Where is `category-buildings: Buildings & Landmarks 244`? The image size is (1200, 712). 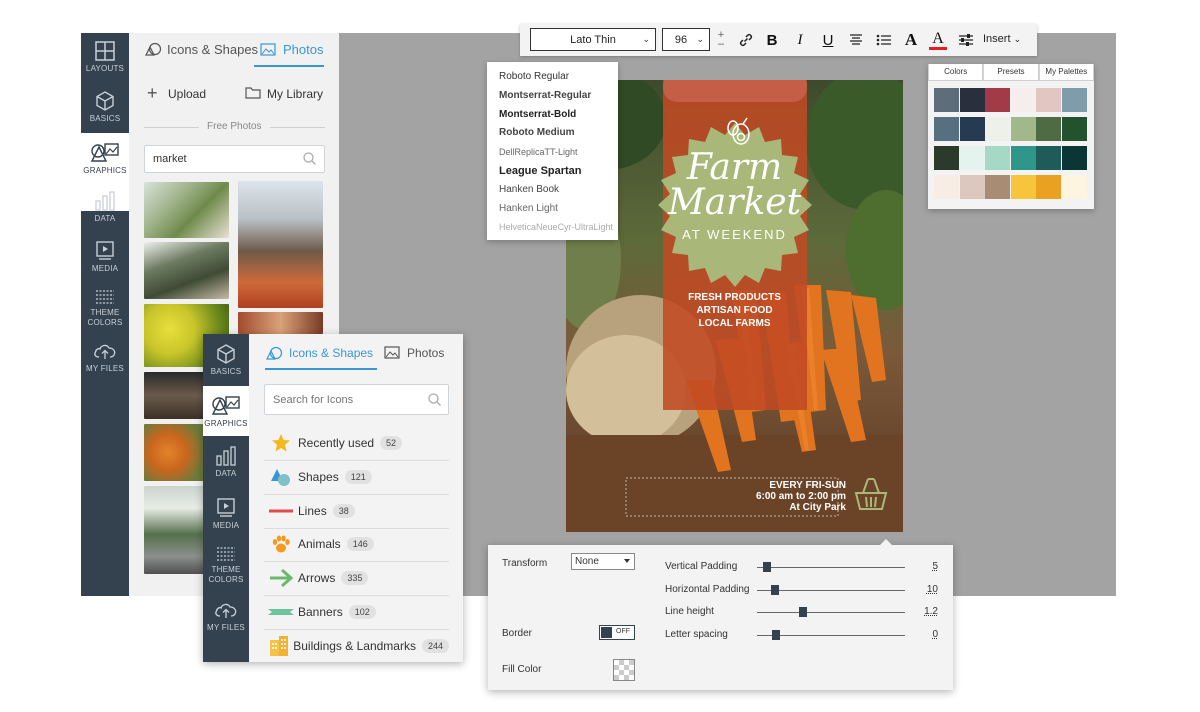 category-buildings: Buildings & Landmarks 244 is located at coordinates (356, 646).